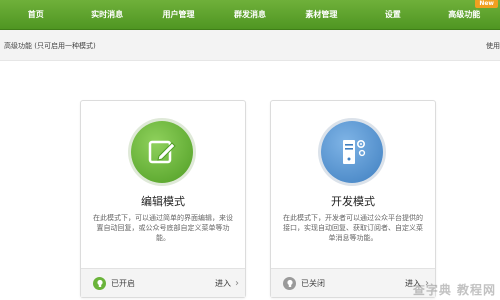 This screenshot has height=300, width=500. I want to click on bulb-off-icon, so click(289, 283).